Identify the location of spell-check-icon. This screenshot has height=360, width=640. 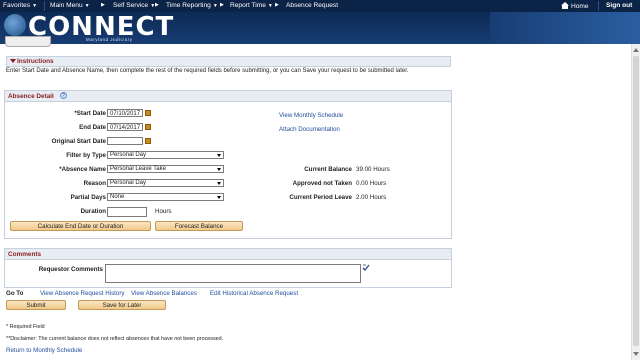
(366, 268).